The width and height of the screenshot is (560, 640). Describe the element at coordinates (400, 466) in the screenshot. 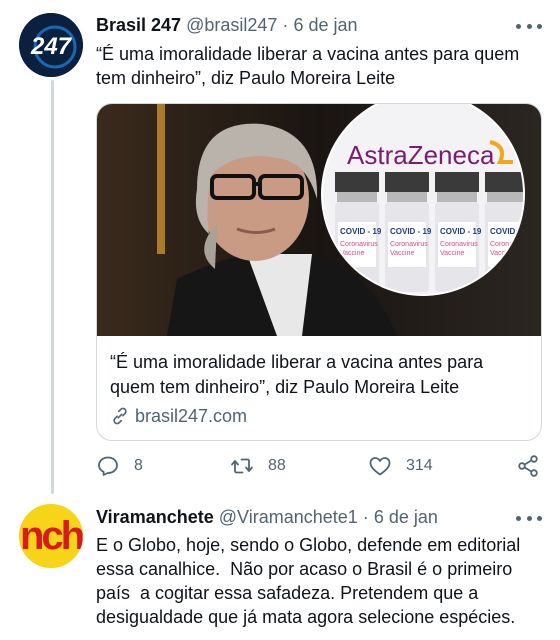

I see `like-button: 314` at that location.